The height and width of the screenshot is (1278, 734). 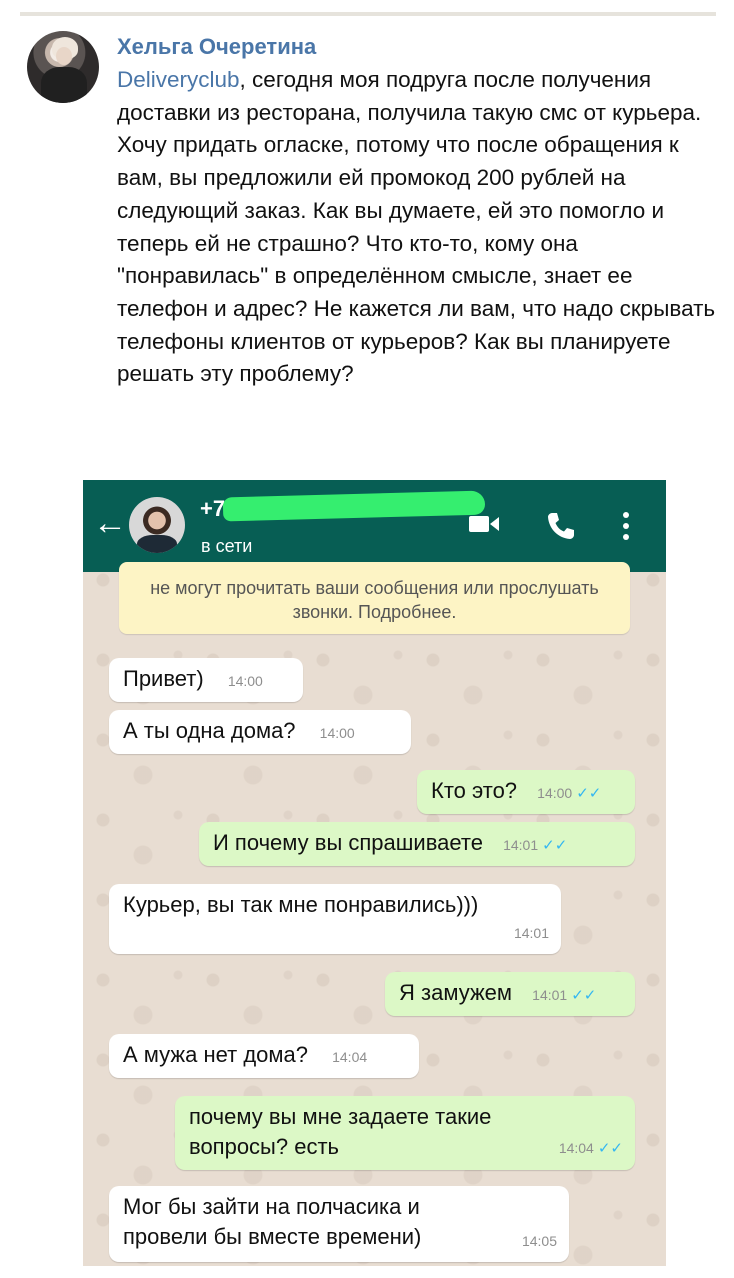 What do you see at coordinates (163, 678) in the screenshot?
I see `message-text: Привет)` at bounding box center [163, 678].